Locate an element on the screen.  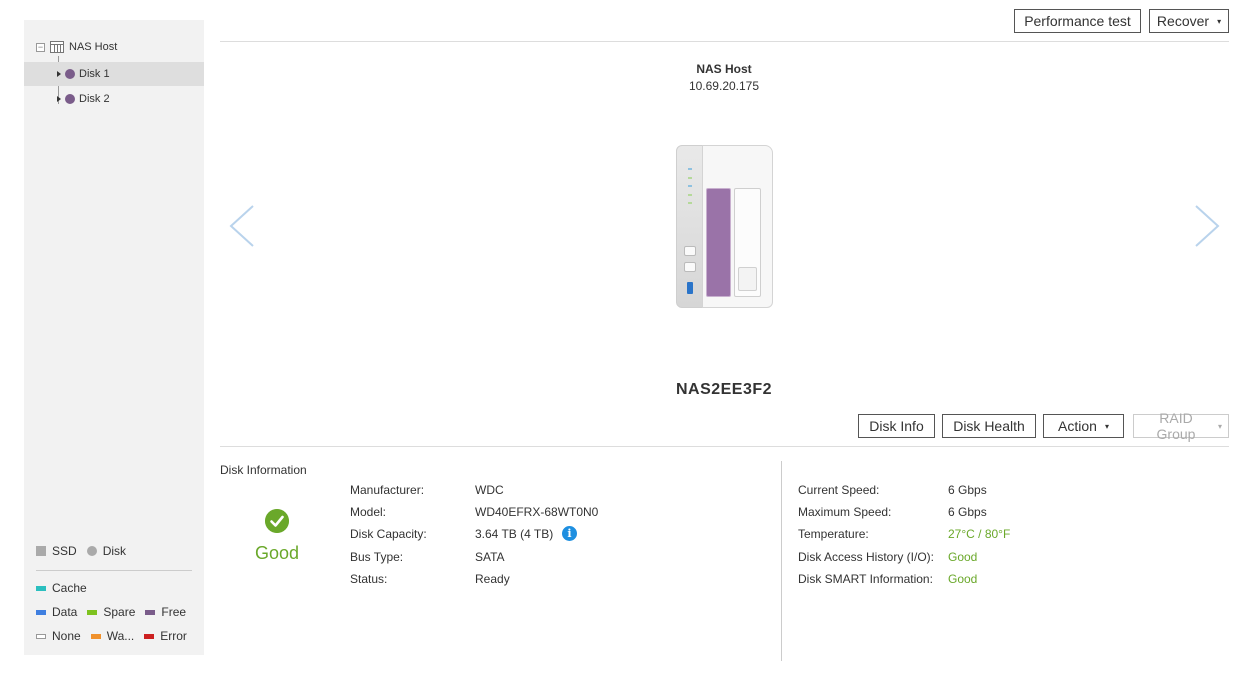
recover-dropdown-button: Recover ▾ is located at coordinates (1189, 21).